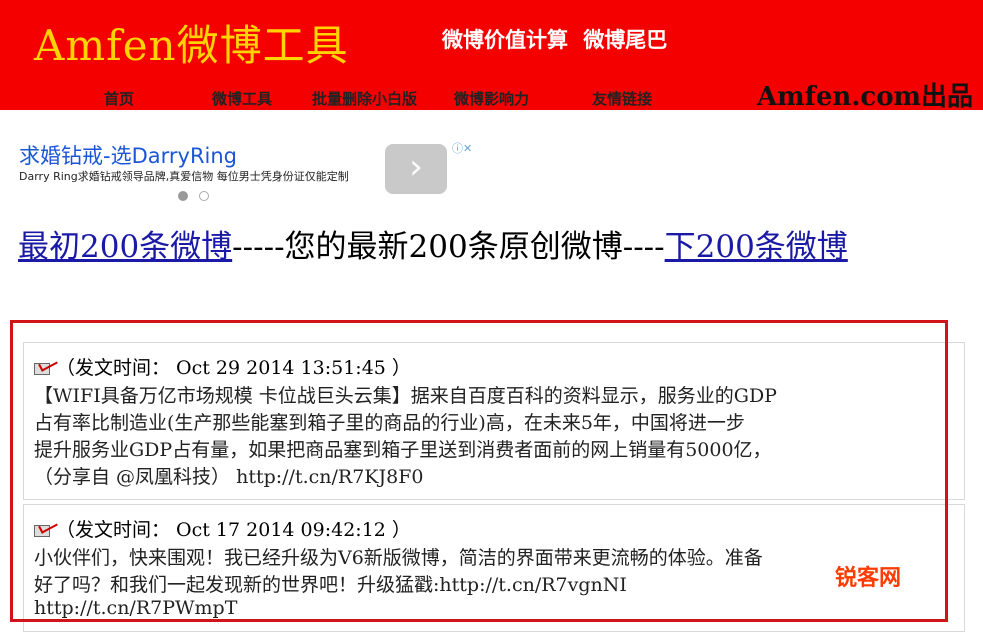 The height and width of the screenshot is (632, 983). I want to click on ad-title: 求婚钻戒-选DarryRing, so click(128, 155).